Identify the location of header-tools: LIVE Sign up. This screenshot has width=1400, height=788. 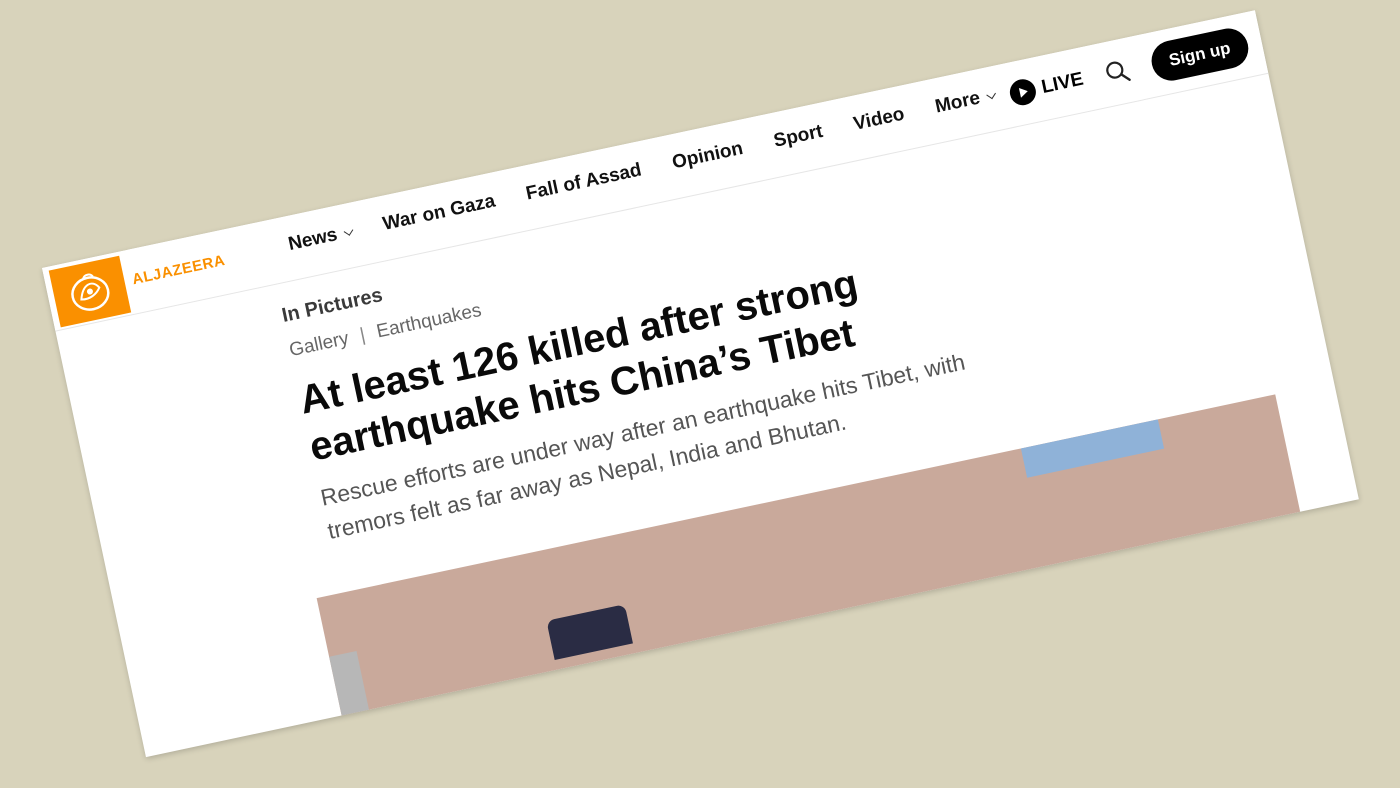
(1129, 69).